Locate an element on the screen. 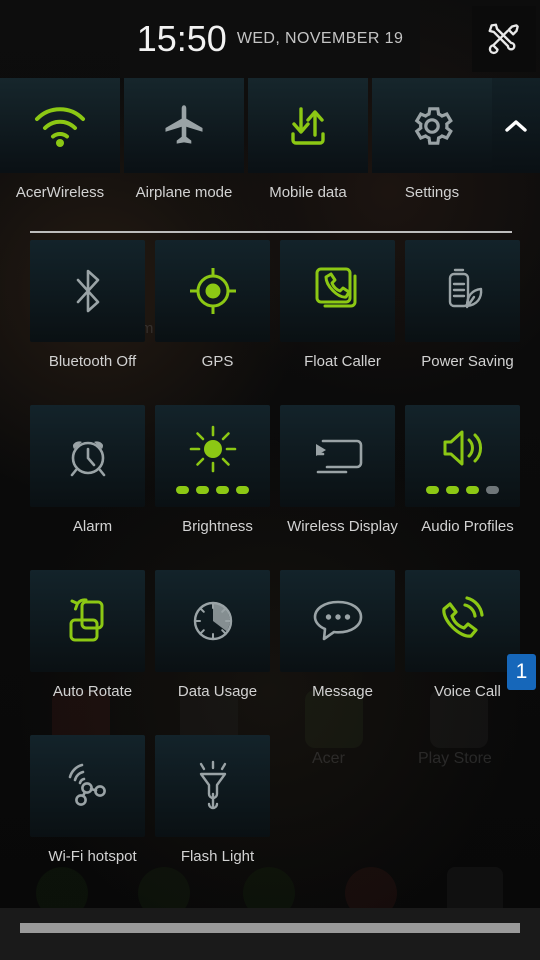 This screenshot has width=540, height=960. tile-power-saving: Power Saving is located at coordinates (467, 305).